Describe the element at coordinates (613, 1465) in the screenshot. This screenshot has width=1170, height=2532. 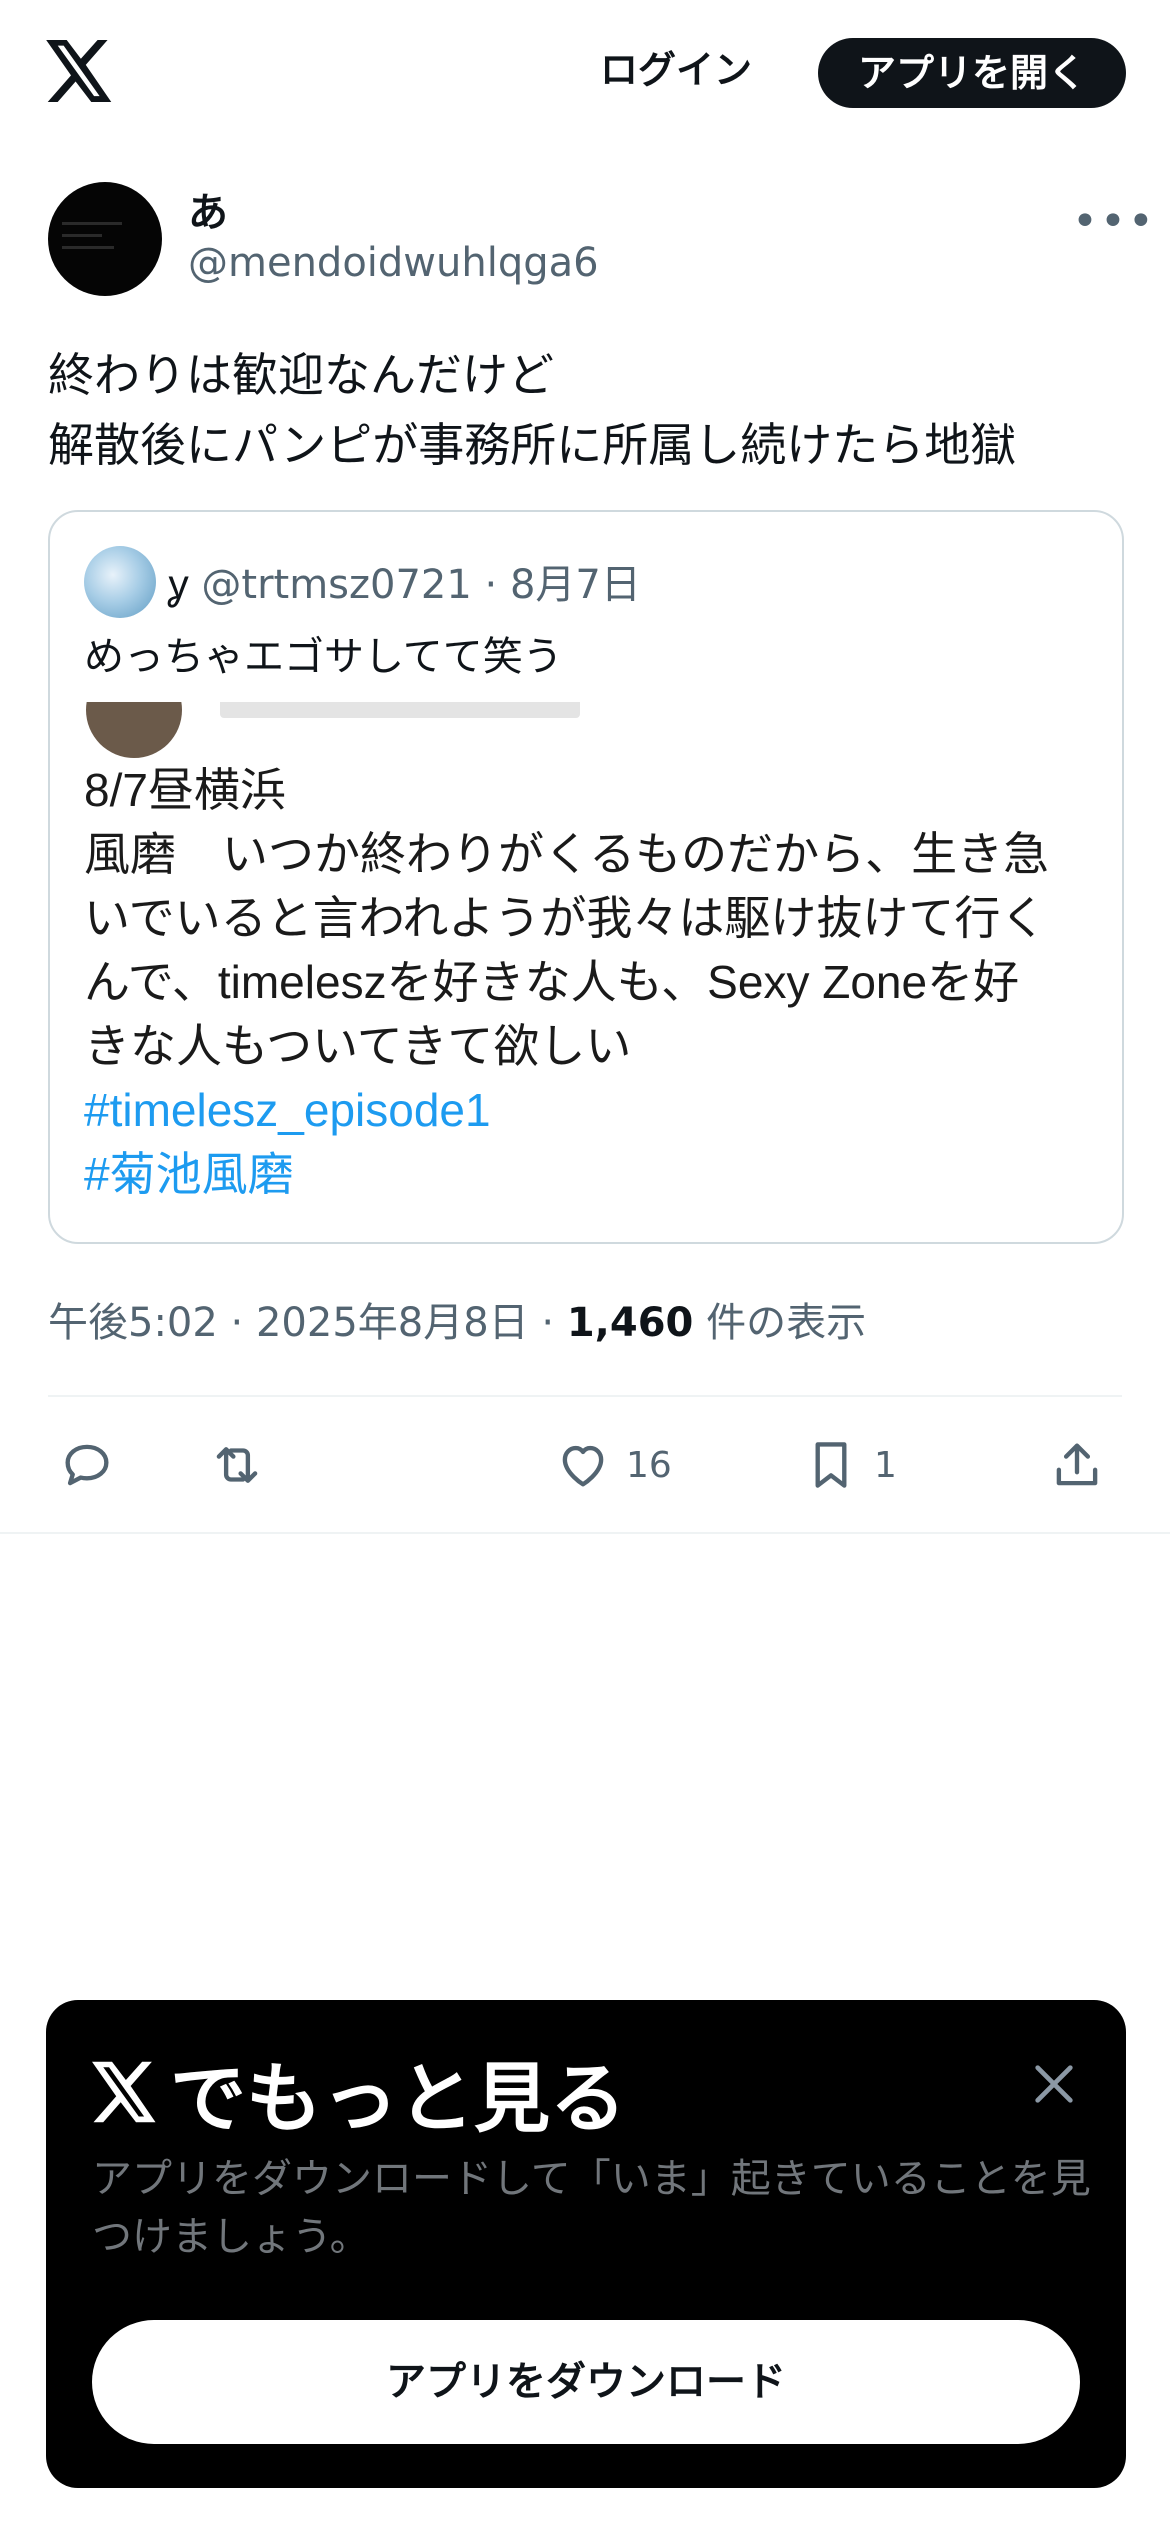
I see `like-button: 16` at that location.